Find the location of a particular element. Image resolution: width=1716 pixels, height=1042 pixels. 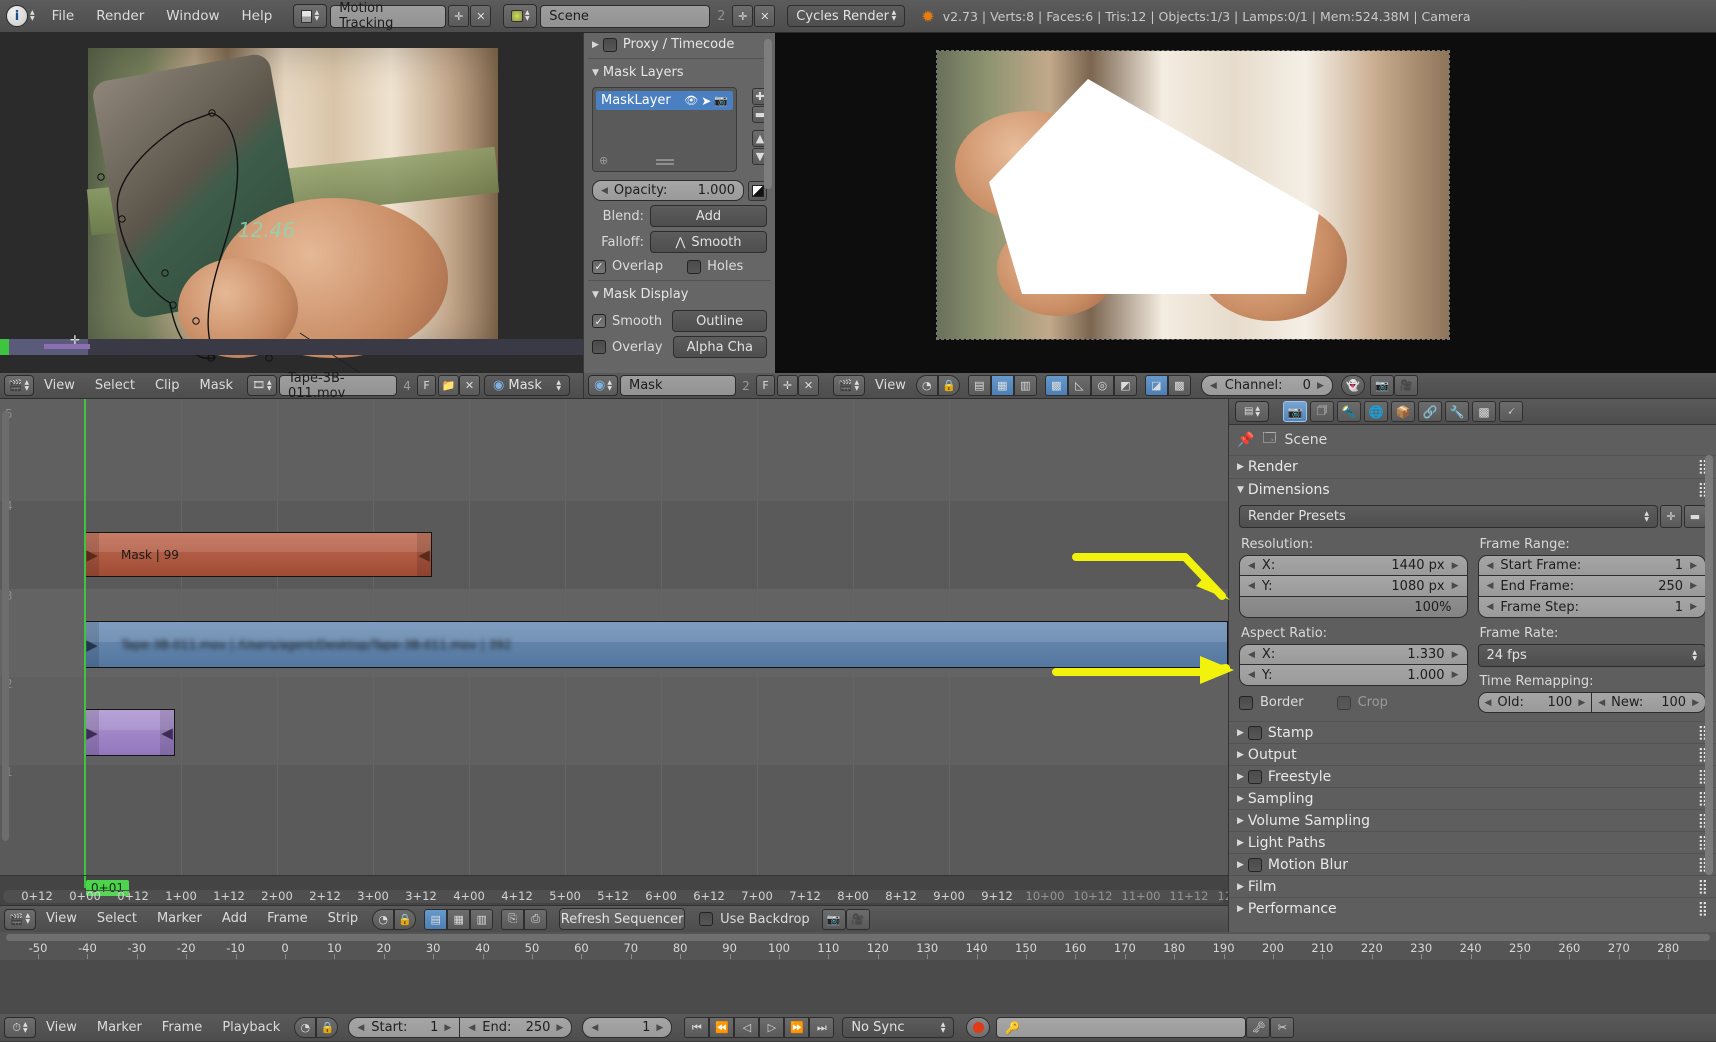

eye-icon: 👁 is located at coordinates (691, 100).